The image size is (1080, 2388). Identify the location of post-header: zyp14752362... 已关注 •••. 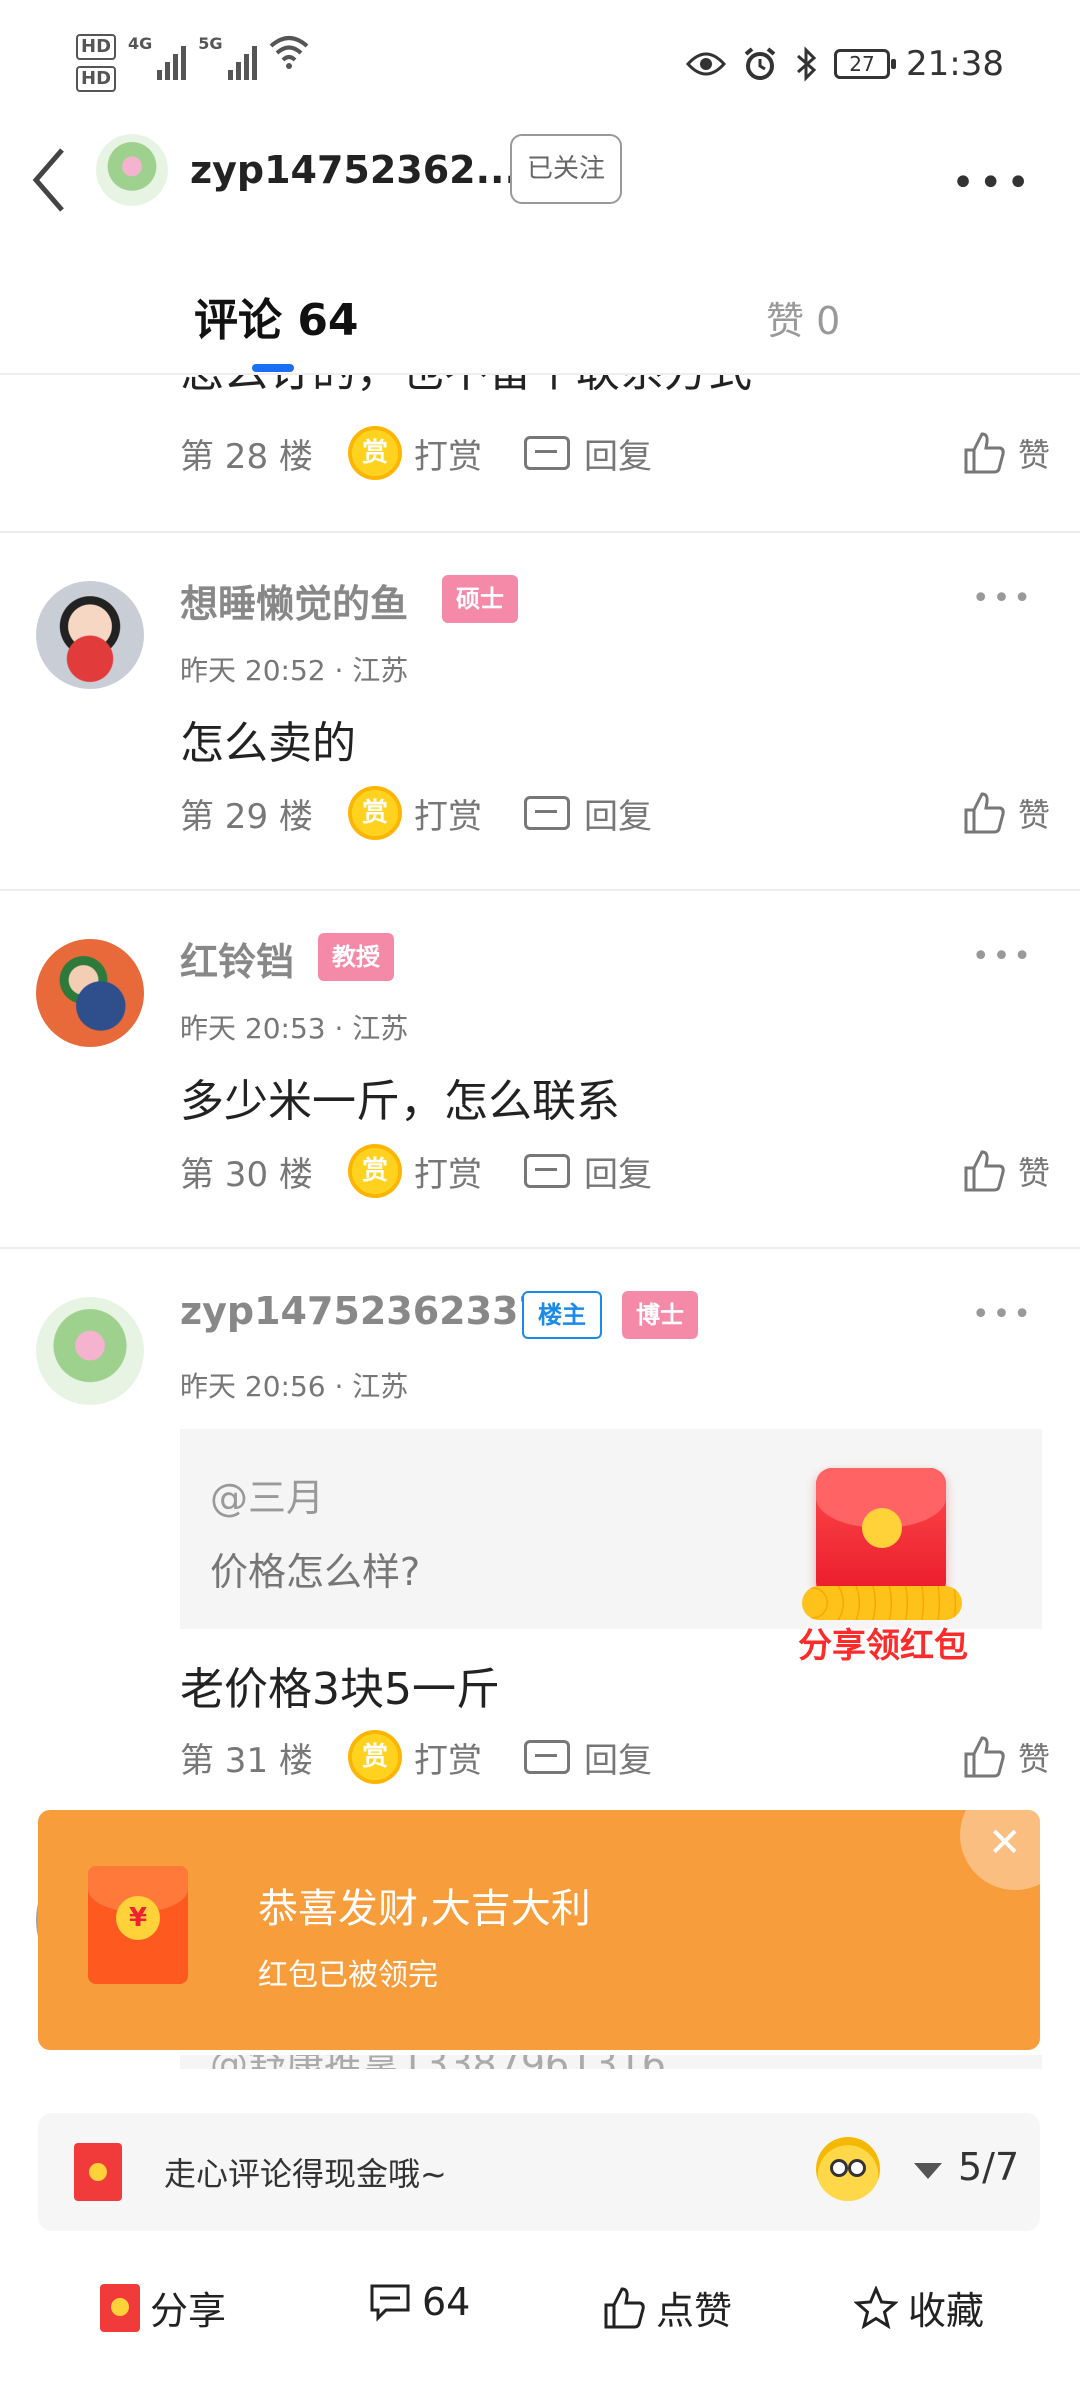
(540, 190).